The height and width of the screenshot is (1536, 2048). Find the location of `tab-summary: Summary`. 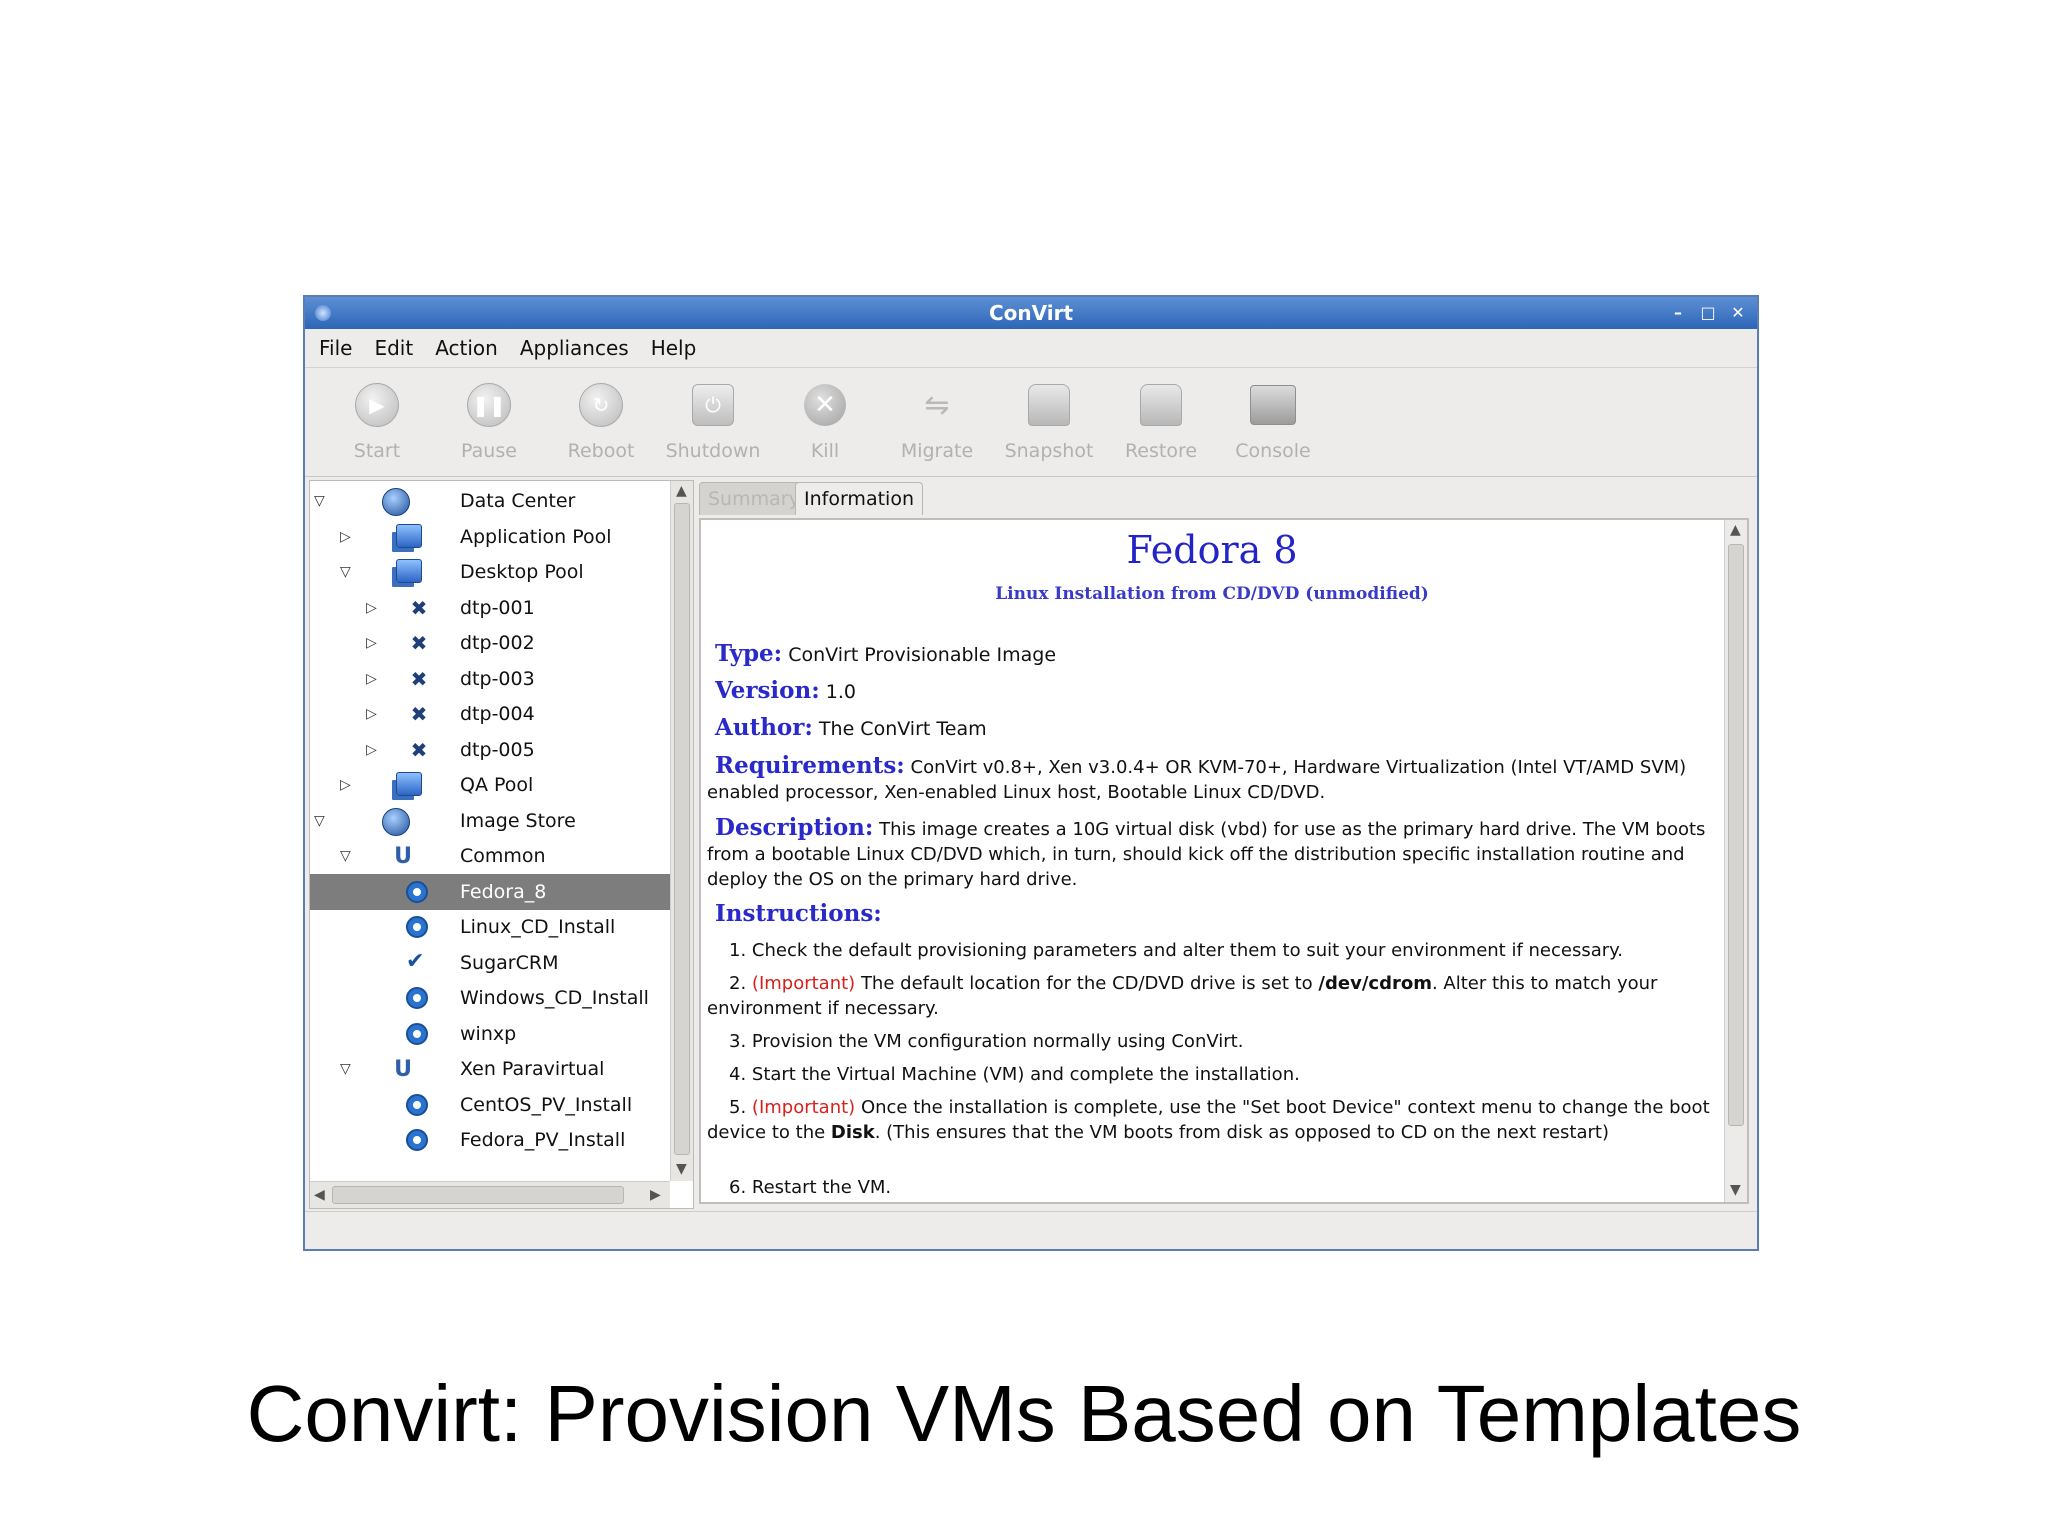

tab-summary: Summary is located at coordinates (754, 498).